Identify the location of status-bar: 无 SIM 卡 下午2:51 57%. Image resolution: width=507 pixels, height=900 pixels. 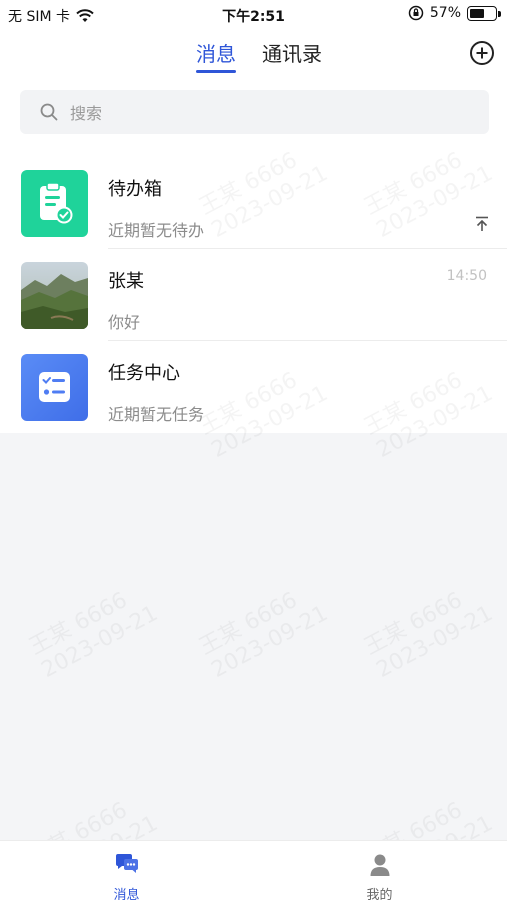
(253, 15).